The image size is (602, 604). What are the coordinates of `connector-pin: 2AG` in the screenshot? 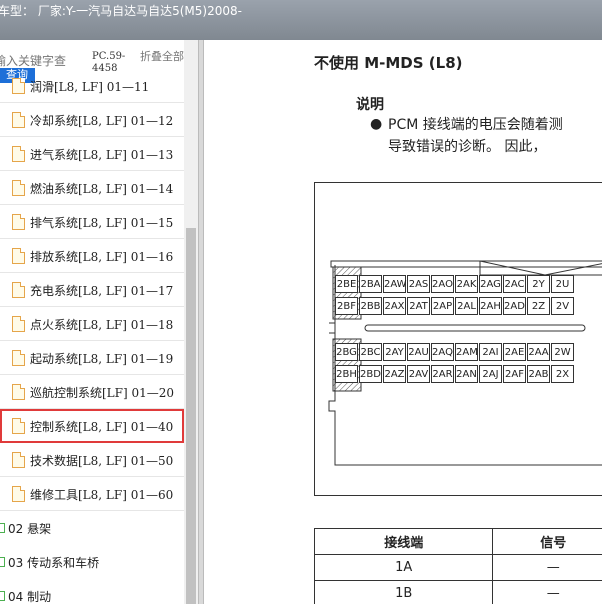 It's located at (490, 284).